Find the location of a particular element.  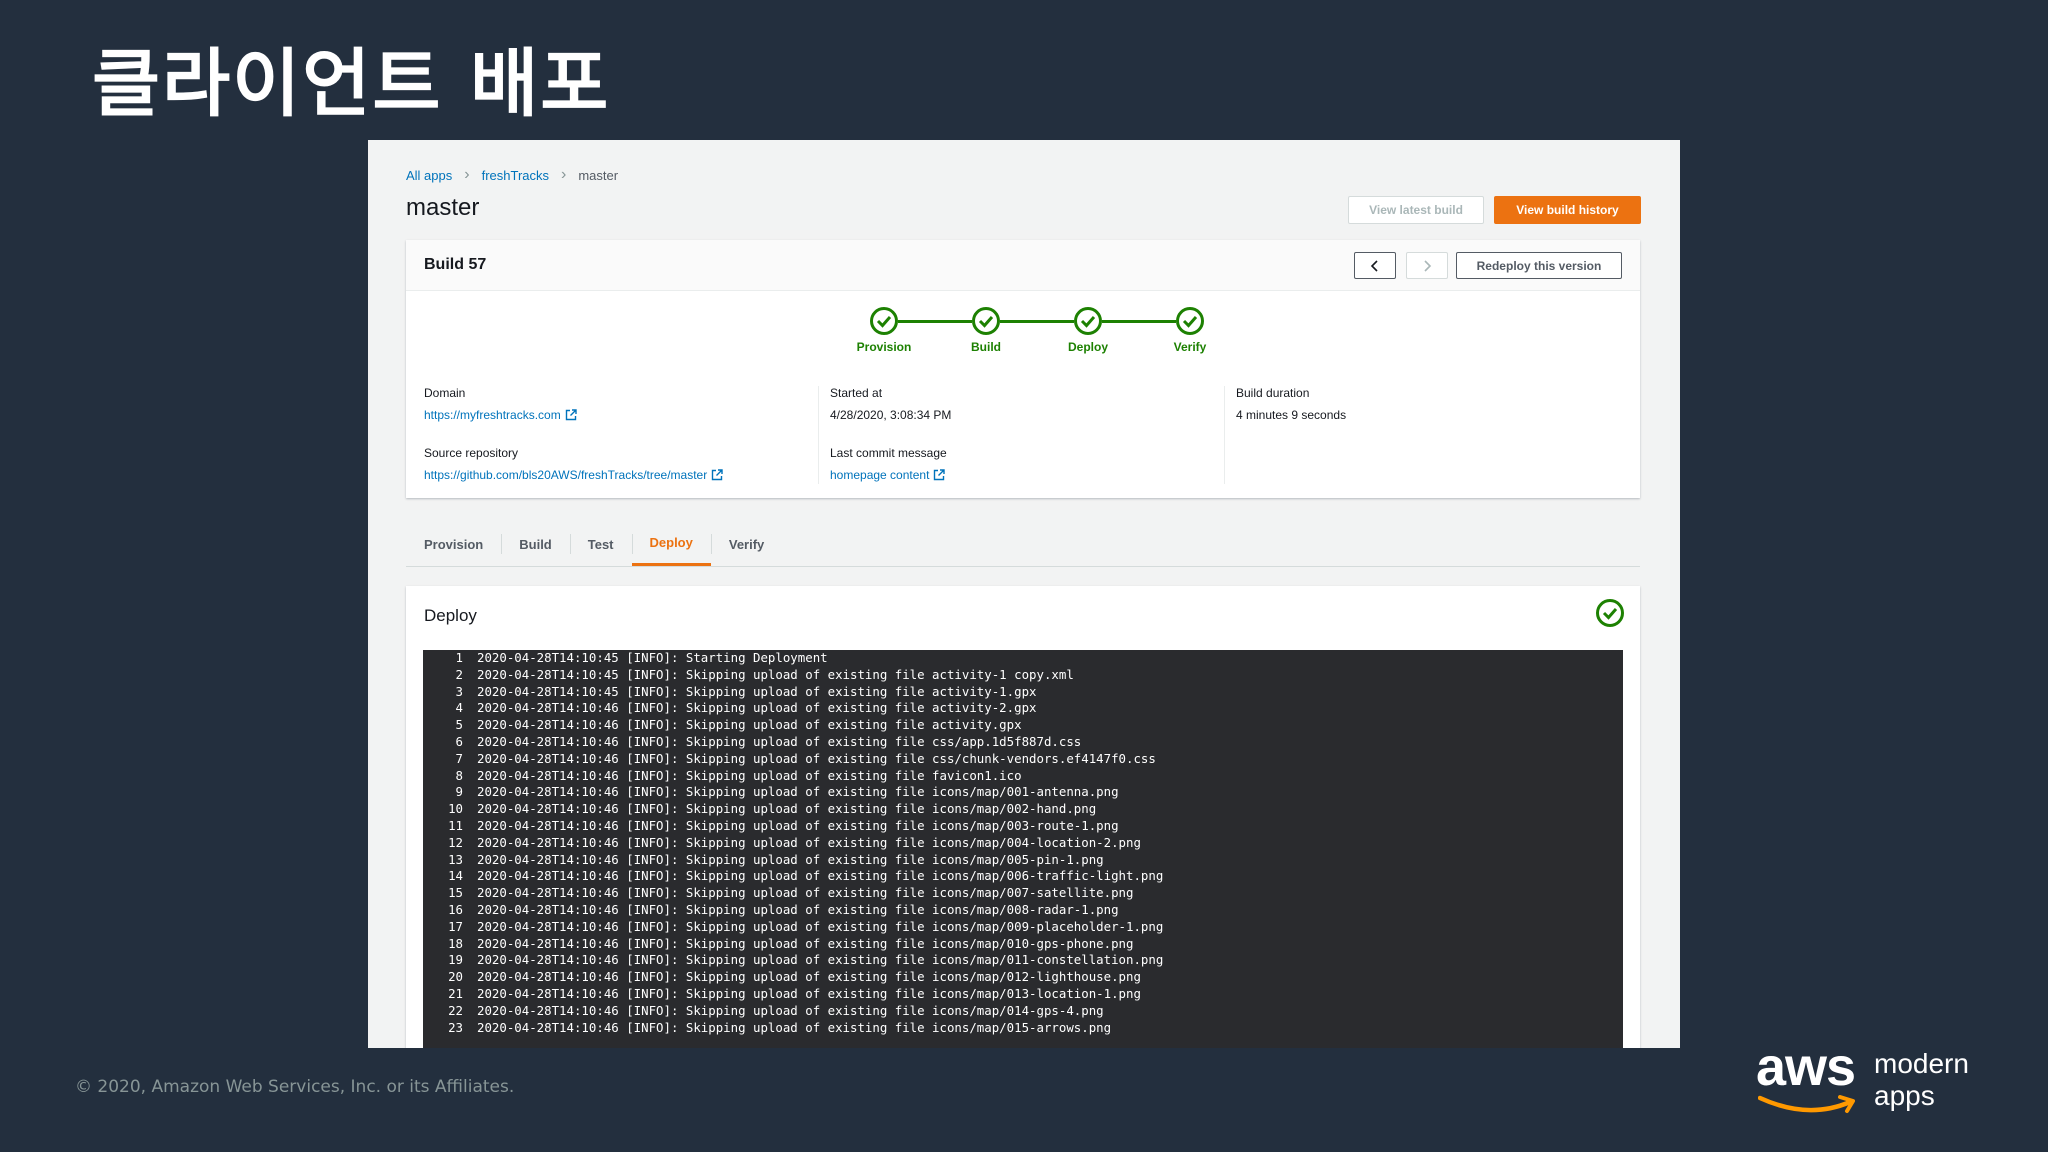

line-number: 20 is located at coordinates (455, 977).